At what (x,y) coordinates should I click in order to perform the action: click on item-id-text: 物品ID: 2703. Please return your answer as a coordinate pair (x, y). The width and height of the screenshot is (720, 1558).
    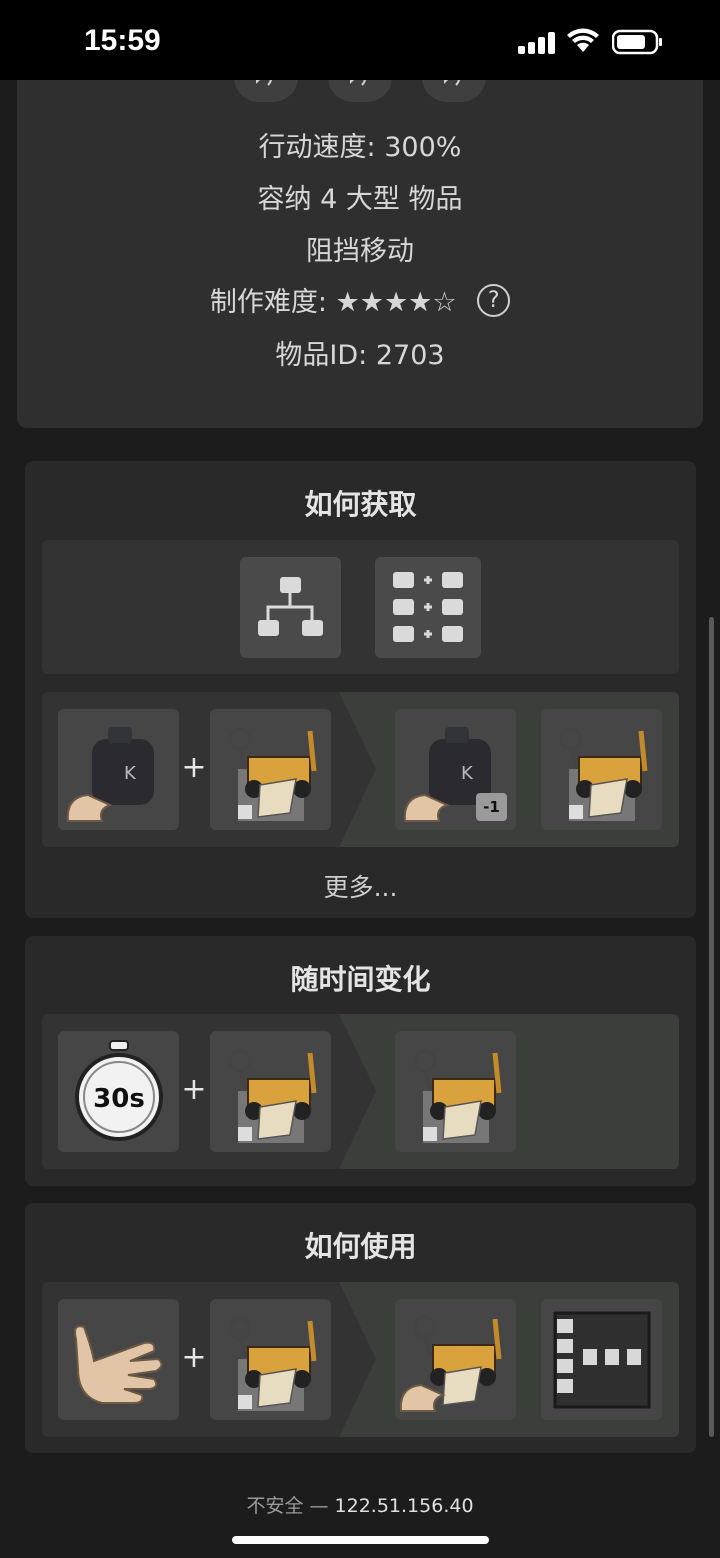
    Looking at the image, I should click on (360, 355).